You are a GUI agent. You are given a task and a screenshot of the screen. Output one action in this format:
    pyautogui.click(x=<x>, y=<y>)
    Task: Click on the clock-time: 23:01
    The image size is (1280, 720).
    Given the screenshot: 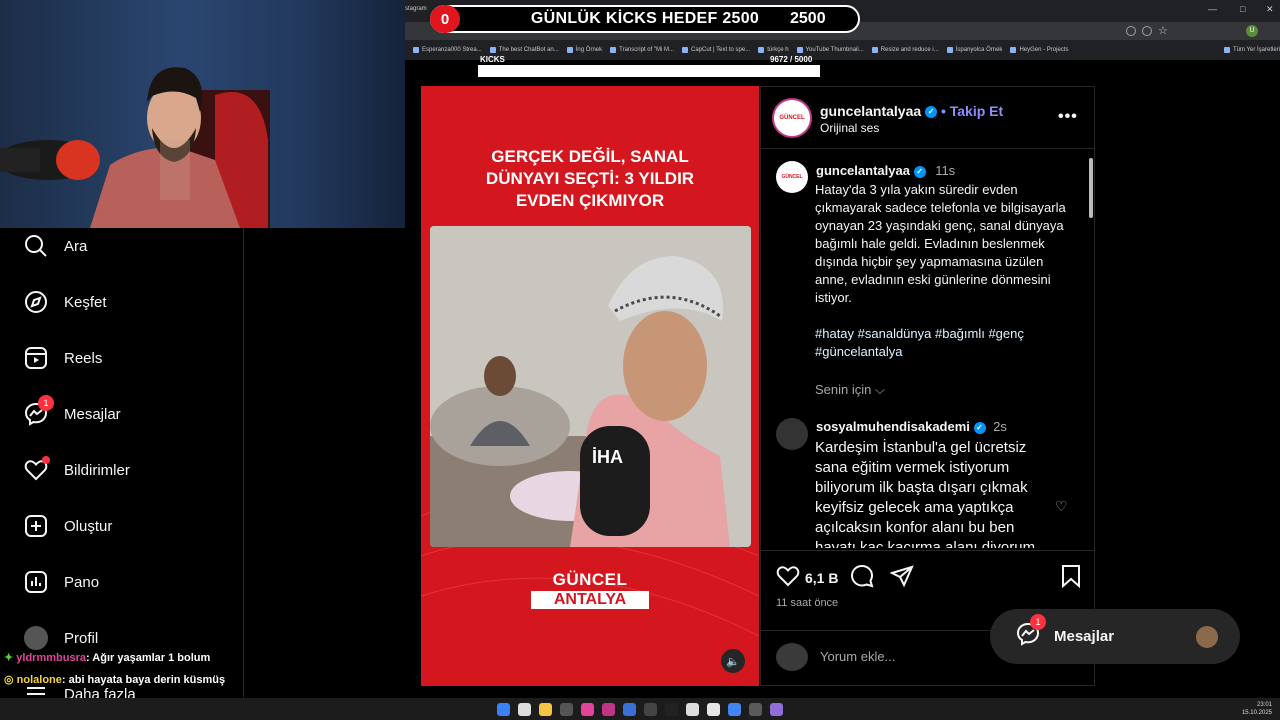 What is the action you would take?
    pyautogui.click(x=1264, y=705)
    